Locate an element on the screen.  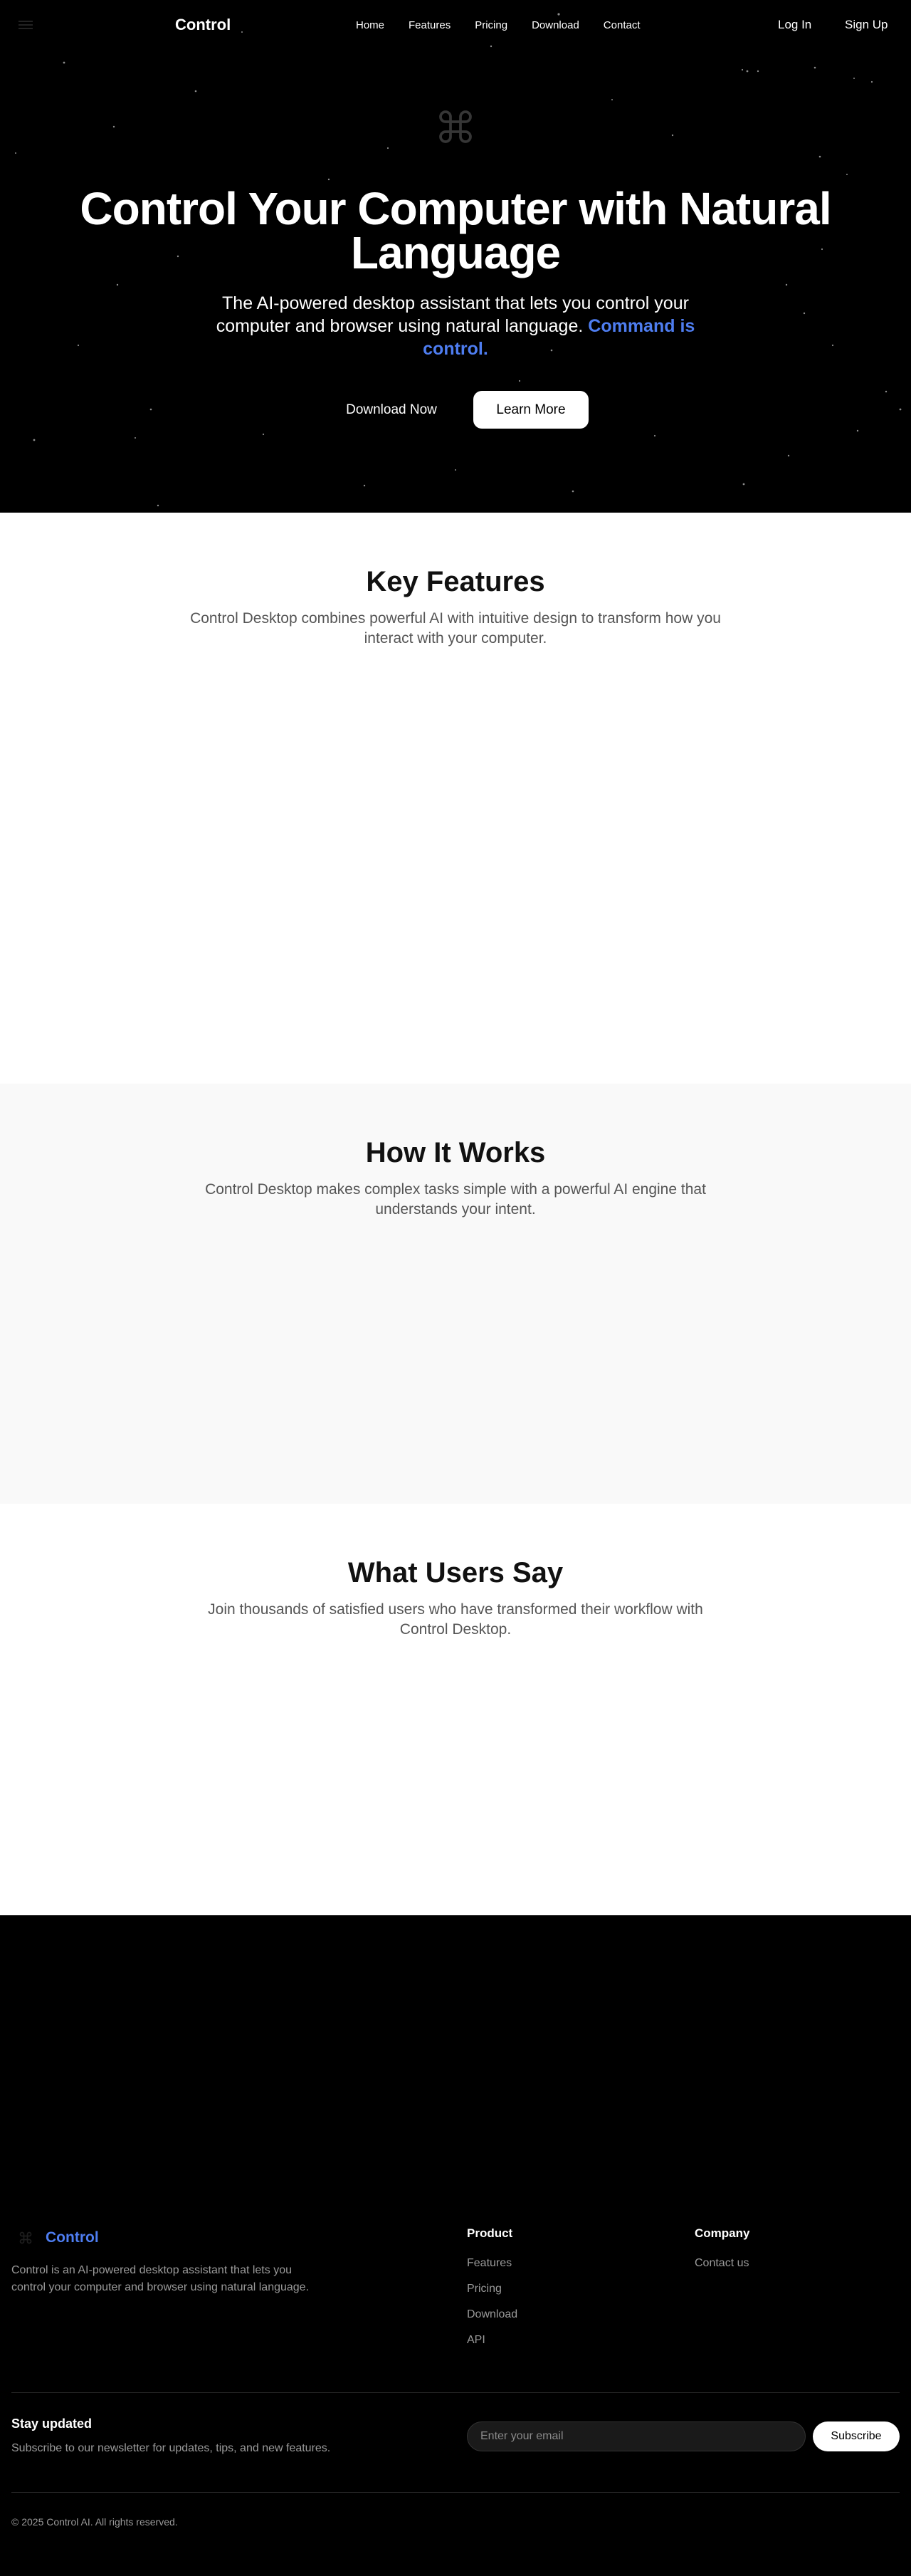
newsletter-title: Stay updated is located at coordinates (52, 2424).